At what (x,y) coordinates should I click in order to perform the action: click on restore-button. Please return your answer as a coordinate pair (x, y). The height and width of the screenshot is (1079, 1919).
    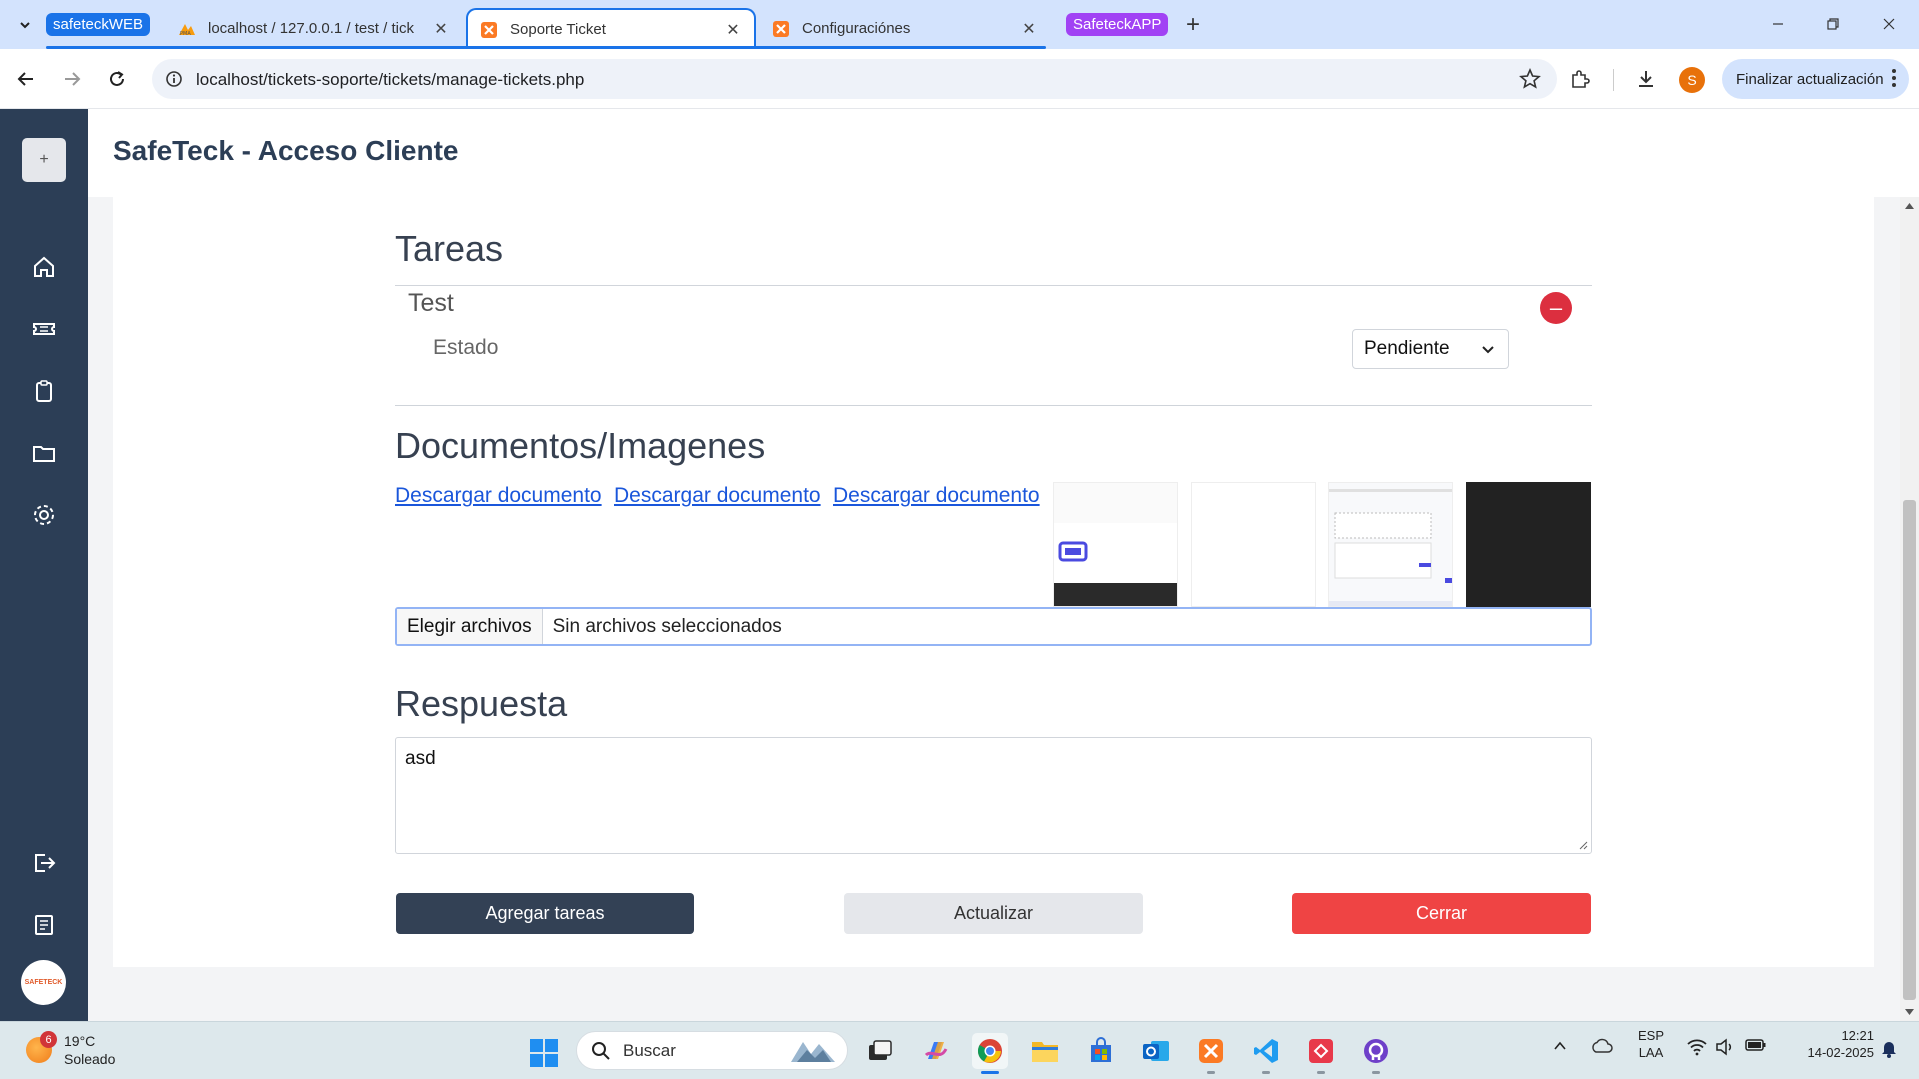
    Looking at the image, I should click on (1833, 24).